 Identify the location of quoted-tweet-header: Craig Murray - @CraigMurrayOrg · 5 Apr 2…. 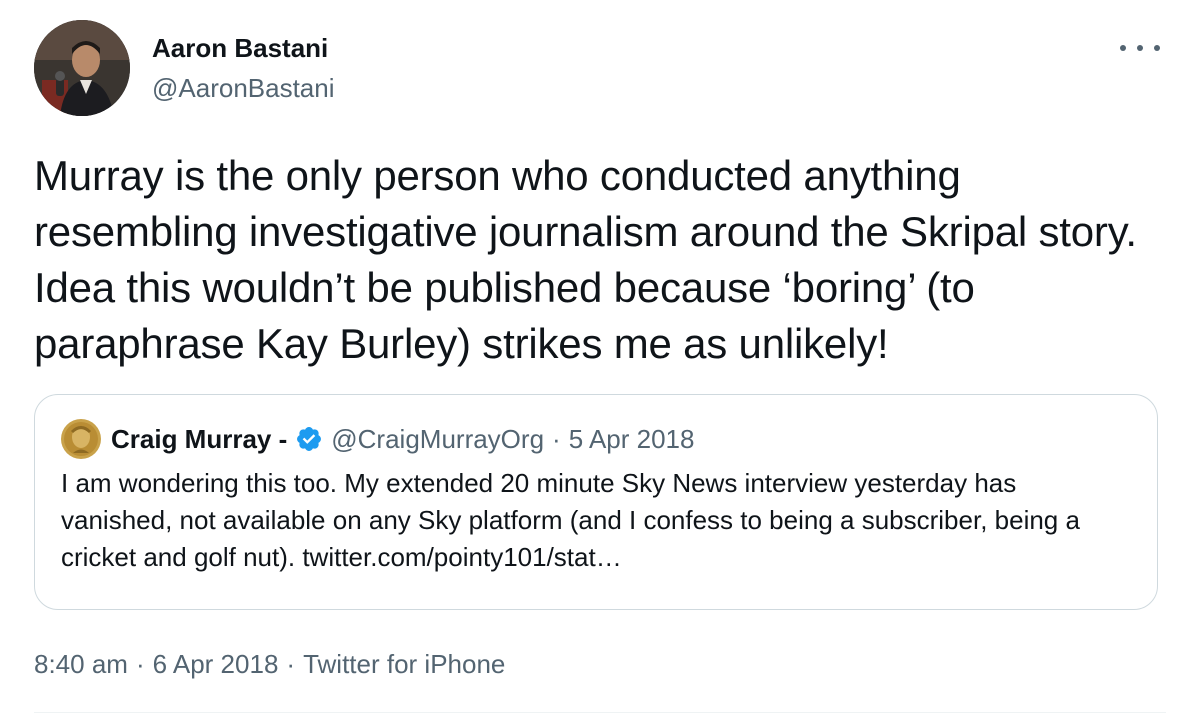
(596, 439).